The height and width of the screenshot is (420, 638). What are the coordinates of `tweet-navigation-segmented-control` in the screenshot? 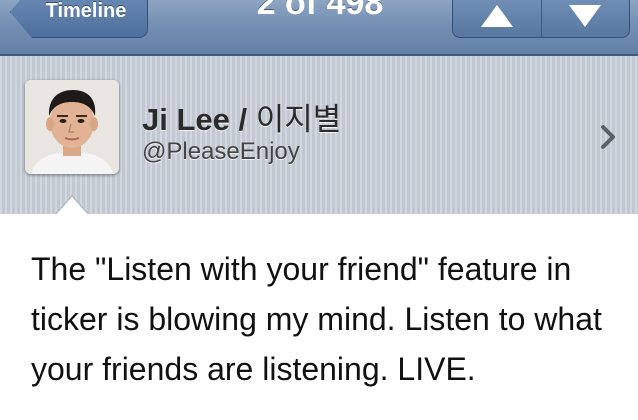 It's located at (541, 19).